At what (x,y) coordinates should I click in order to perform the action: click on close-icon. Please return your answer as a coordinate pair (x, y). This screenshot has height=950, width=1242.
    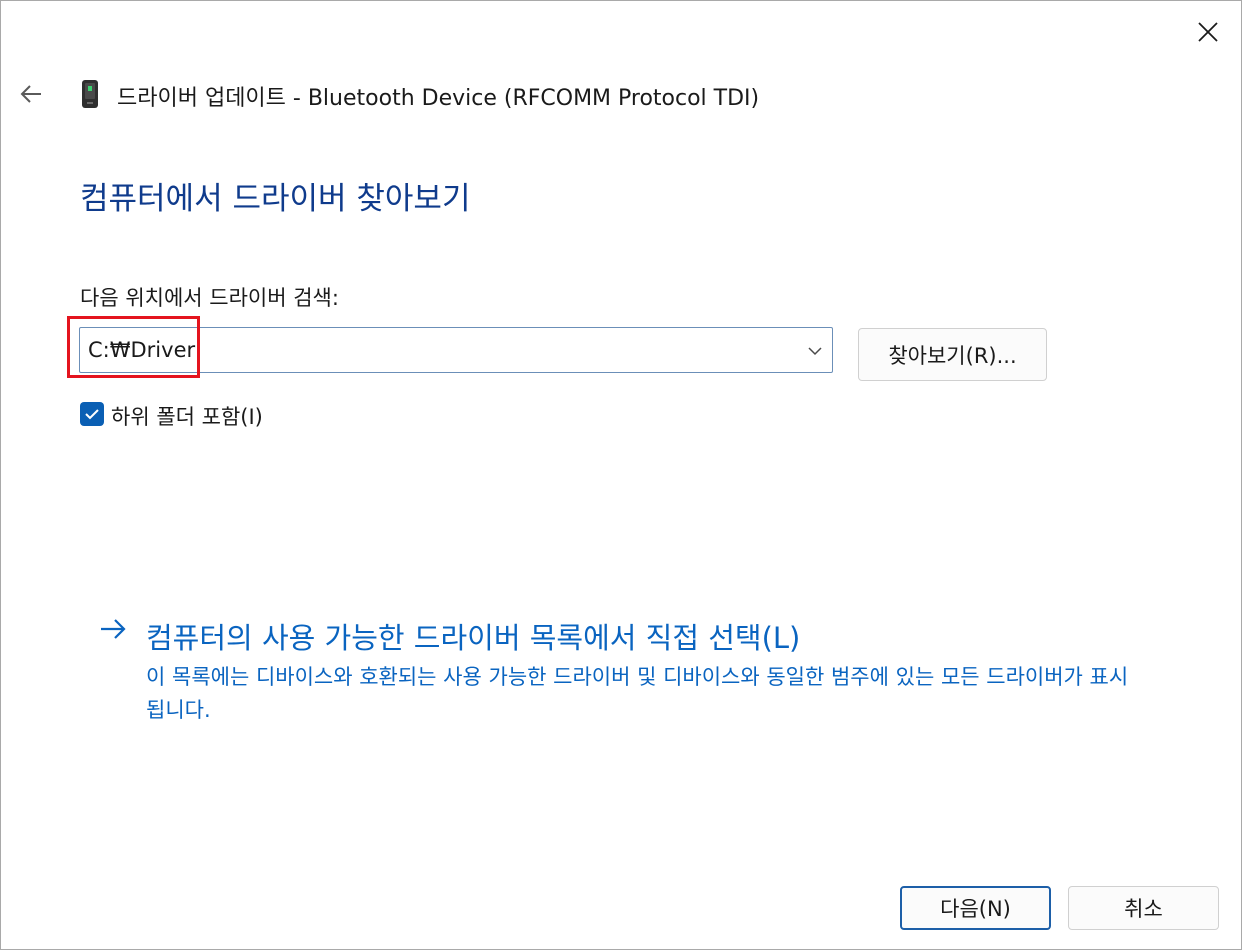
    Looking at the image, I should click on (1208, 32).